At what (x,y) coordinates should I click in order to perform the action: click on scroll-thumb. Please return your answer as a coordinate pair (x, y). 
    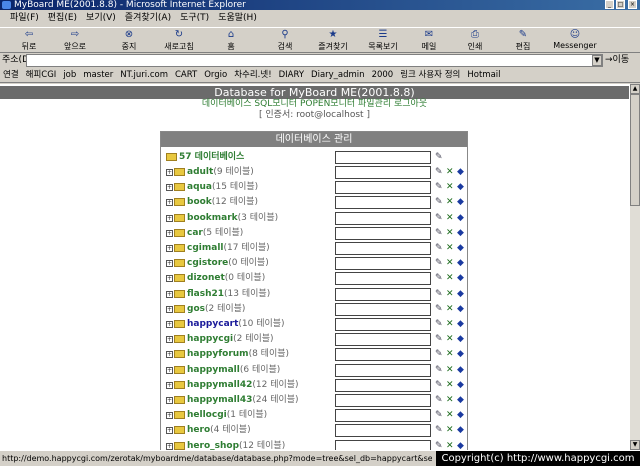
    Looking at the image, I should click on (635, 150).